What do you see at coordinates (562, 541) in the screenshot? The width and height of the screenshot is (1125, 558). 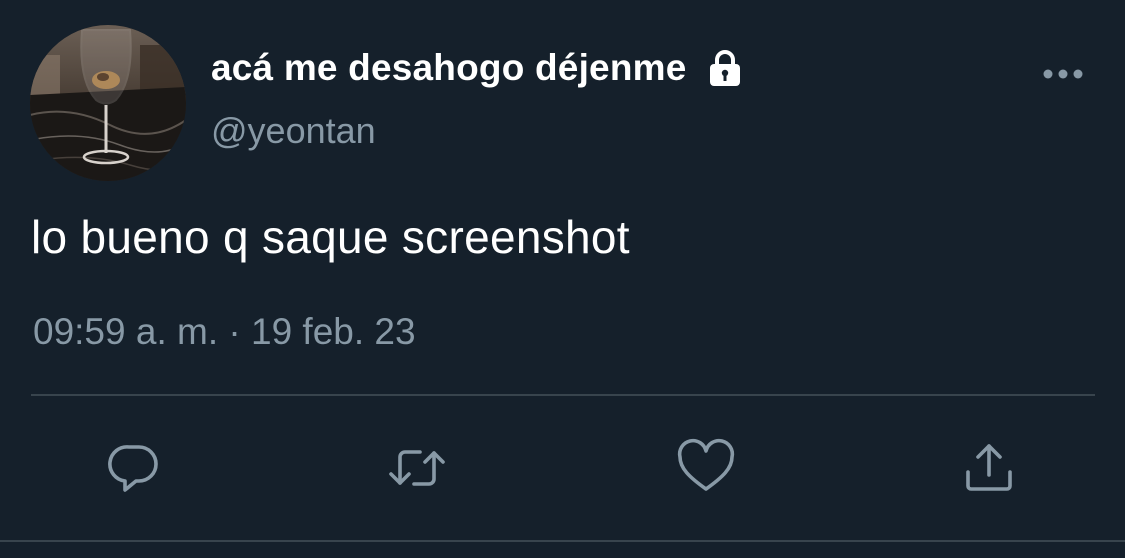 I see `bottom-divider` at bounding box center [562, 541].